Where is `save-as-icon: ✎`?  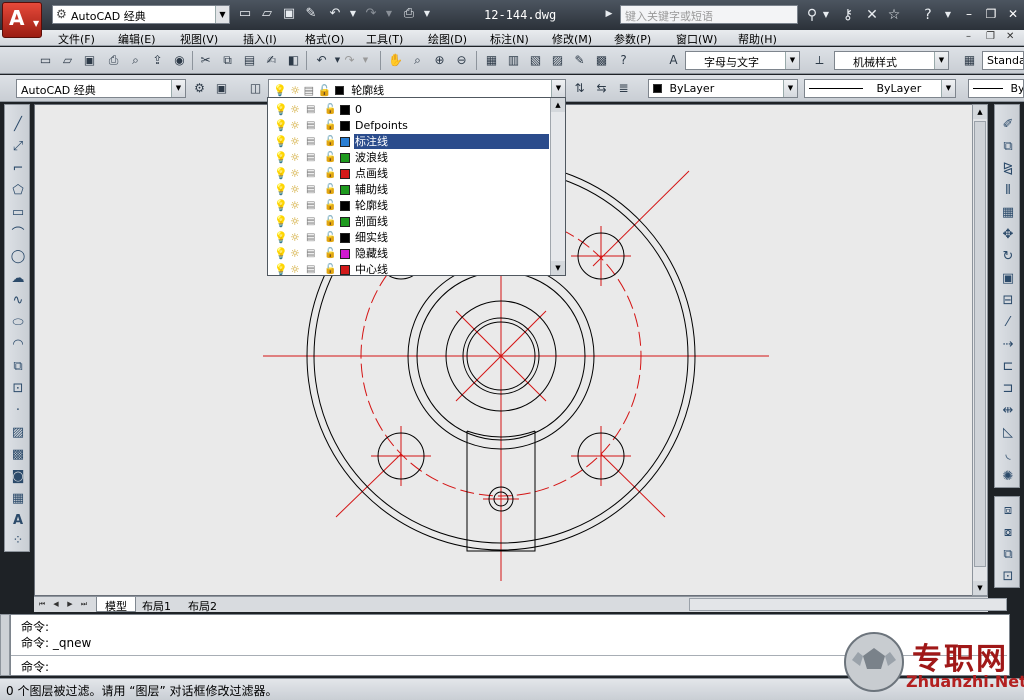
save-as-icon: ✎ is located at coordinates (311, 14).